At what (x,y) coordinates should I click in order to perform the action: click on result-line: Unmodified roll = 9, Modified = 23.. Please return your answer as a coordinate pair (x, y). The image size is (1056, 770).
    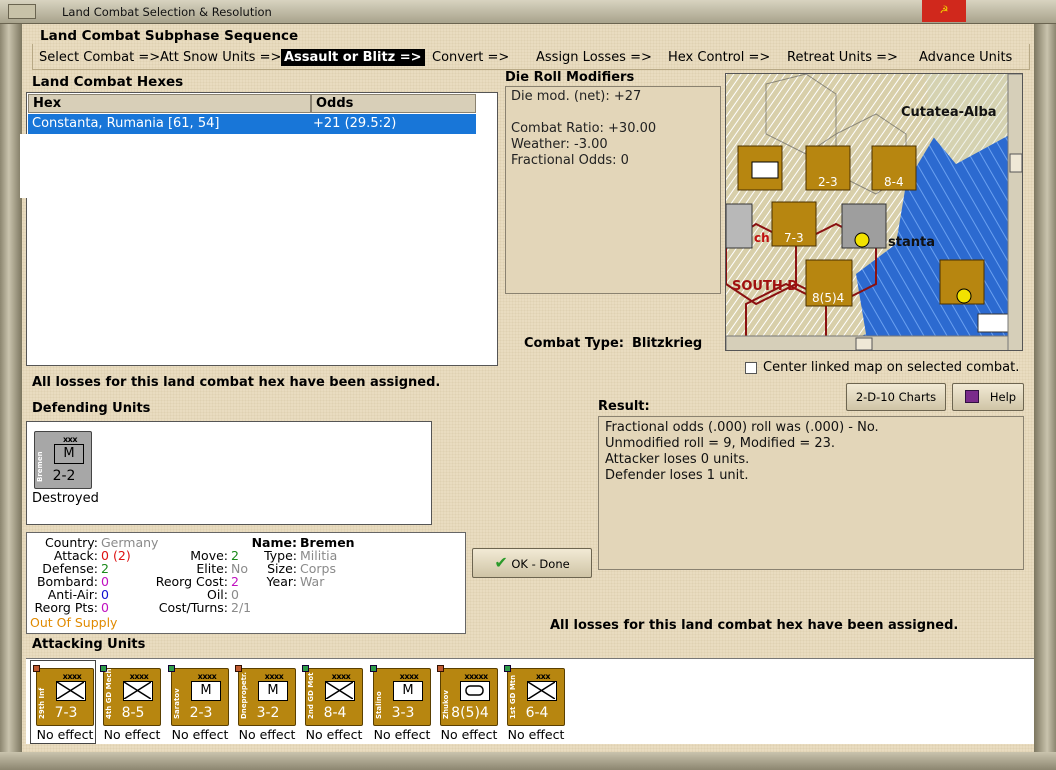
    Looking at the image, I should click on (720, 443).